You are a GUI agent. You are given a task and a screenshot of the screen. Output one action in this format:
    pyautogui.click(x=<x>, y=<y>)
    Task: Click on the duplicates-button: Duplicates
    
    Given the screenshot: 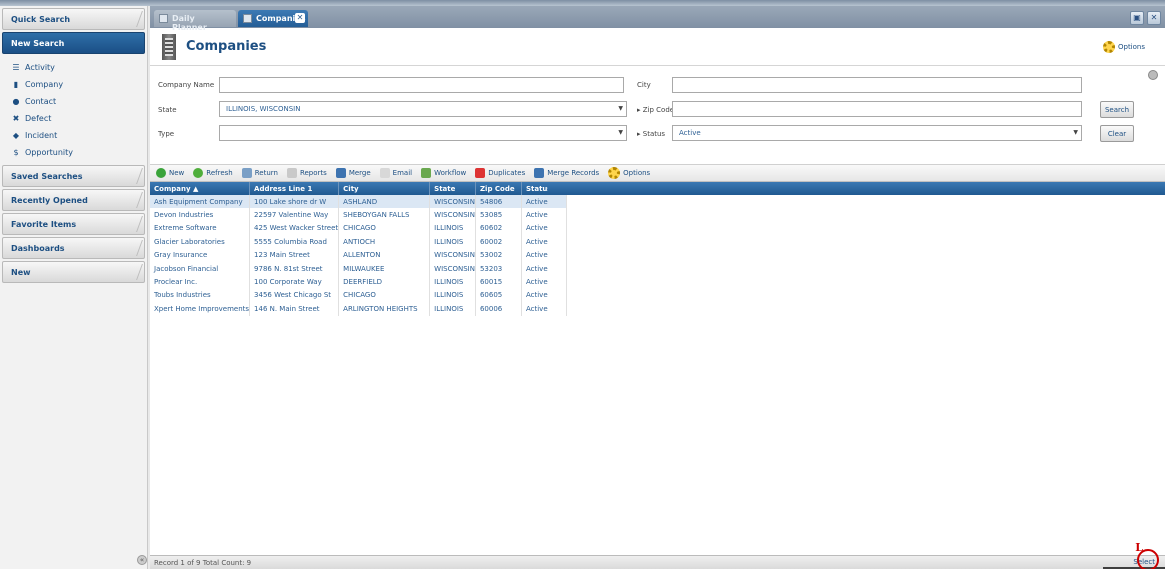 What is the action you would take?
    pyautogui.click(x=500, y=173)
    